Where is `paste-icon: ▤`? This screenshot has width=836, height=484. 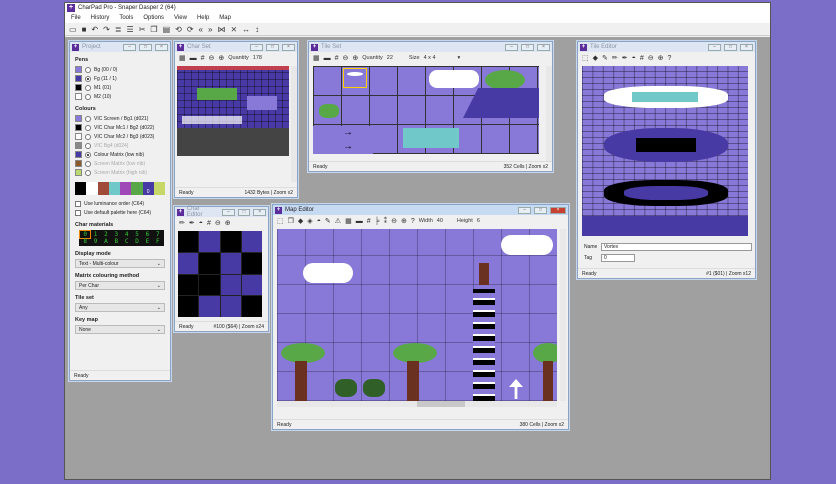
paste-icon: ▤ is located at coordinates (167, 29).